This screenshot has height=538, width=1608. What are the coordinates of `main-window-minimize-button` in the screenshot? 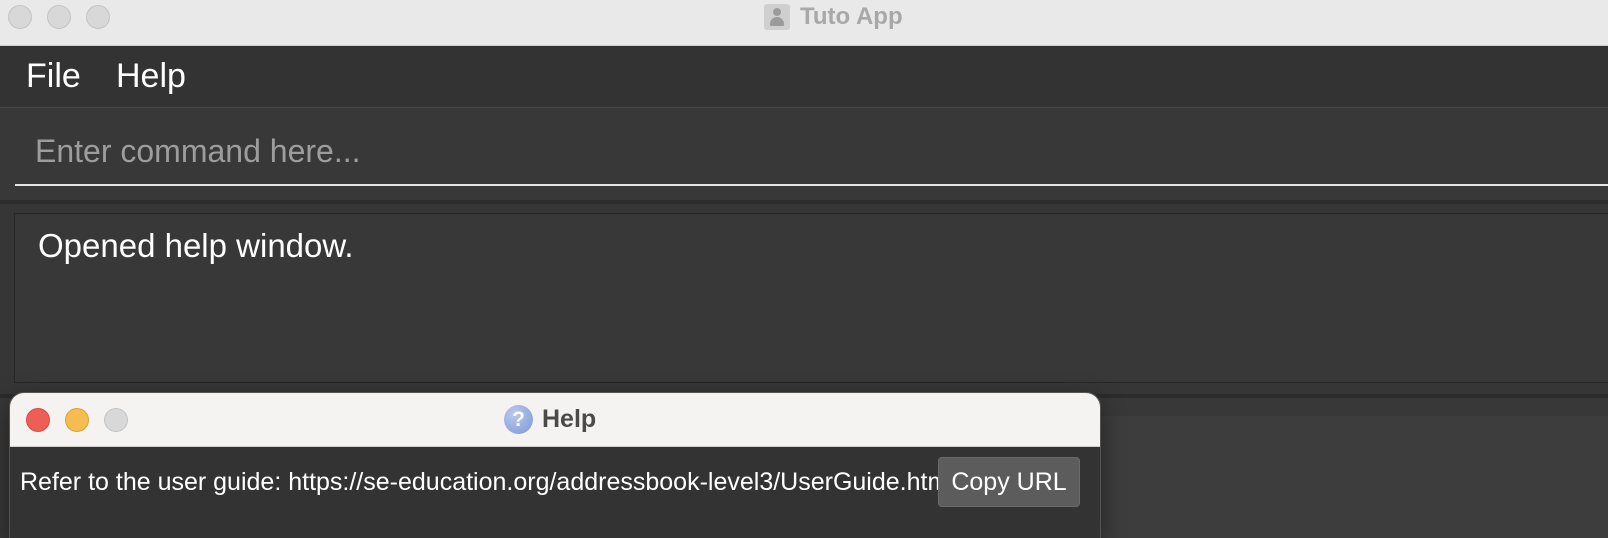 It's located at (59, 17).